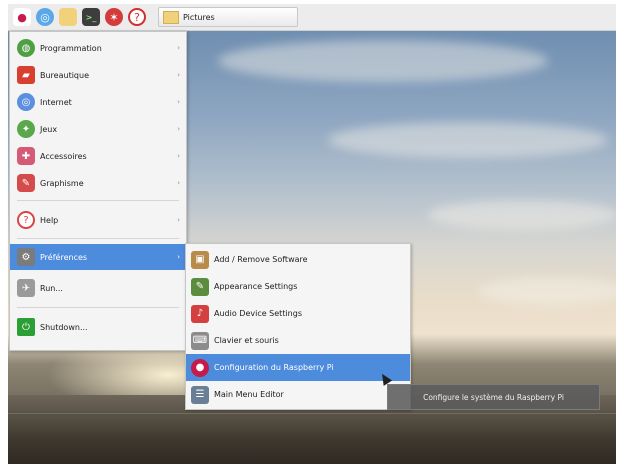  What do you see at coordinates (26, 156) in the screenshot?
I see `accessories-icon: ✚` at bounding box center [26, 156].